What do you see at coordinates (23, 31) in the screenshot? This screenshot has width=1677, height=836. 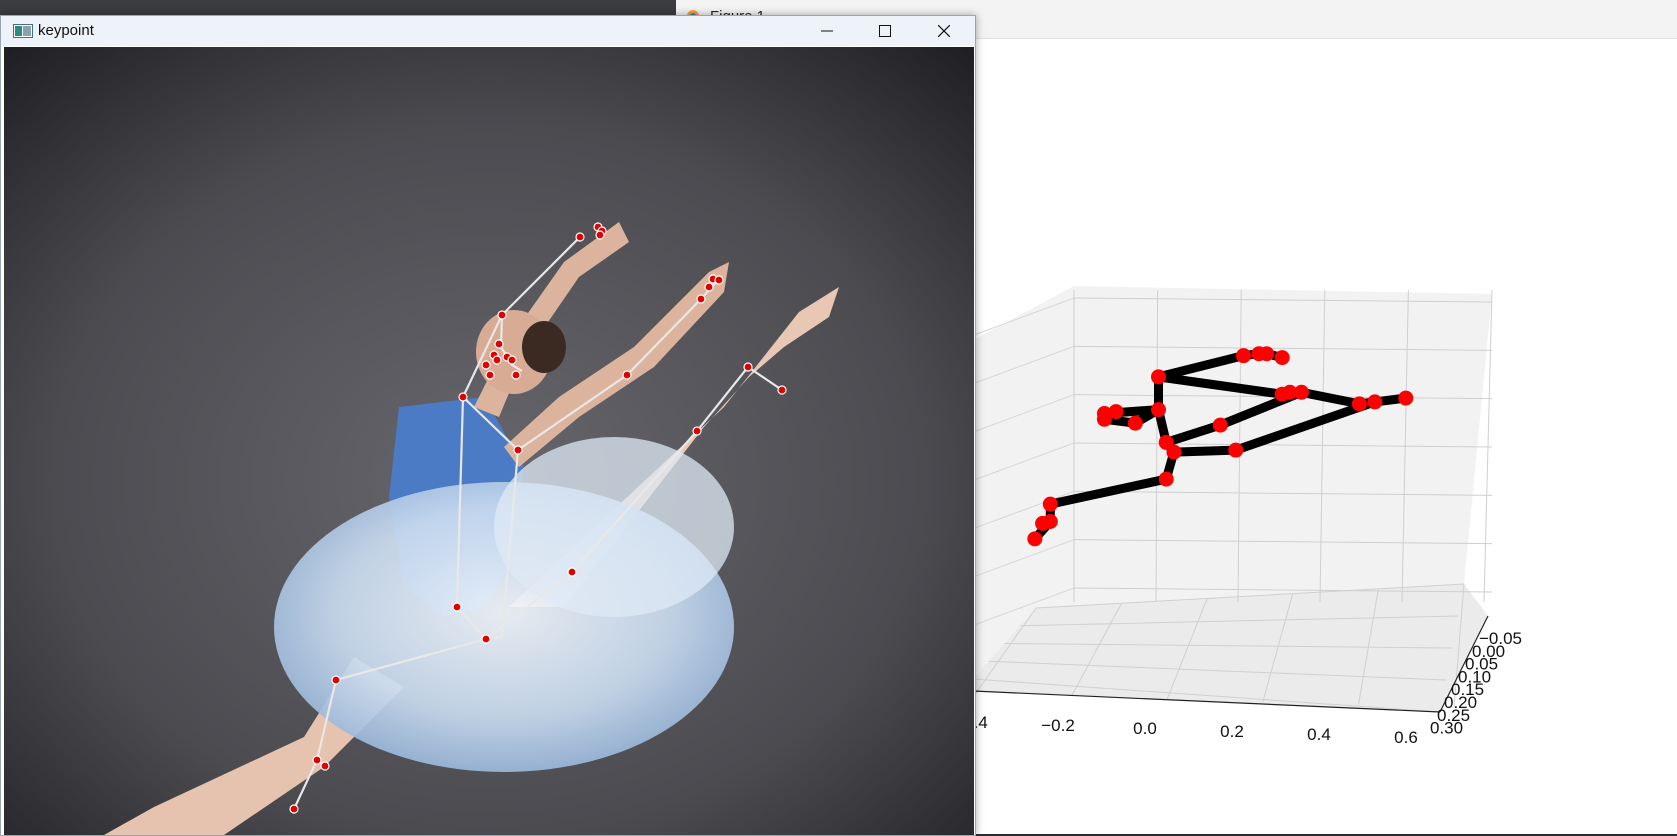 I see `app-icon` at bounding box center [23, 31].